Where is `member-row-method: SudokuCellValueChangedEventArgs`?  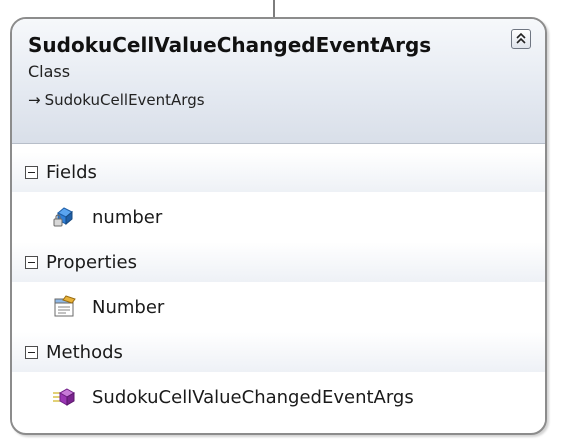
member-row-method: SudokuCellValueChangedEventArgs is located at coordinates (278, 397).